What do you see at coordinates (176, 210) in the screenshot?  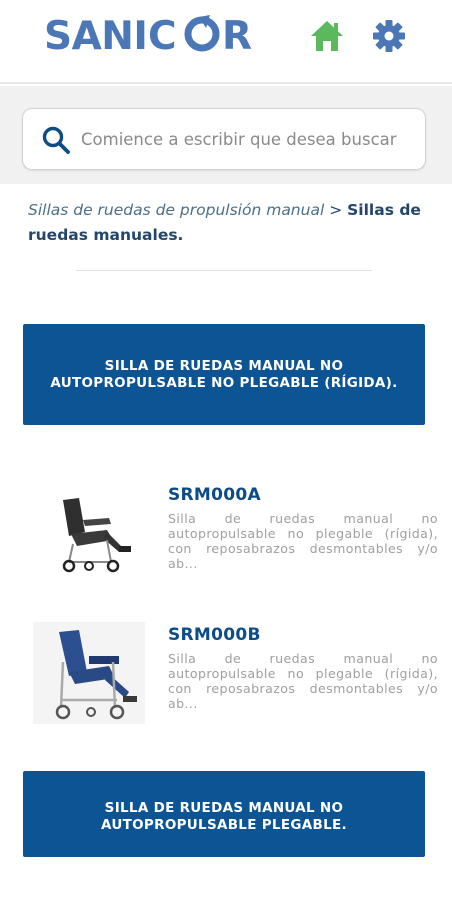 I see `breadcrumb-parent-link: Sillas de ruedas de propulsión manual` at bounding box center [176, 210].